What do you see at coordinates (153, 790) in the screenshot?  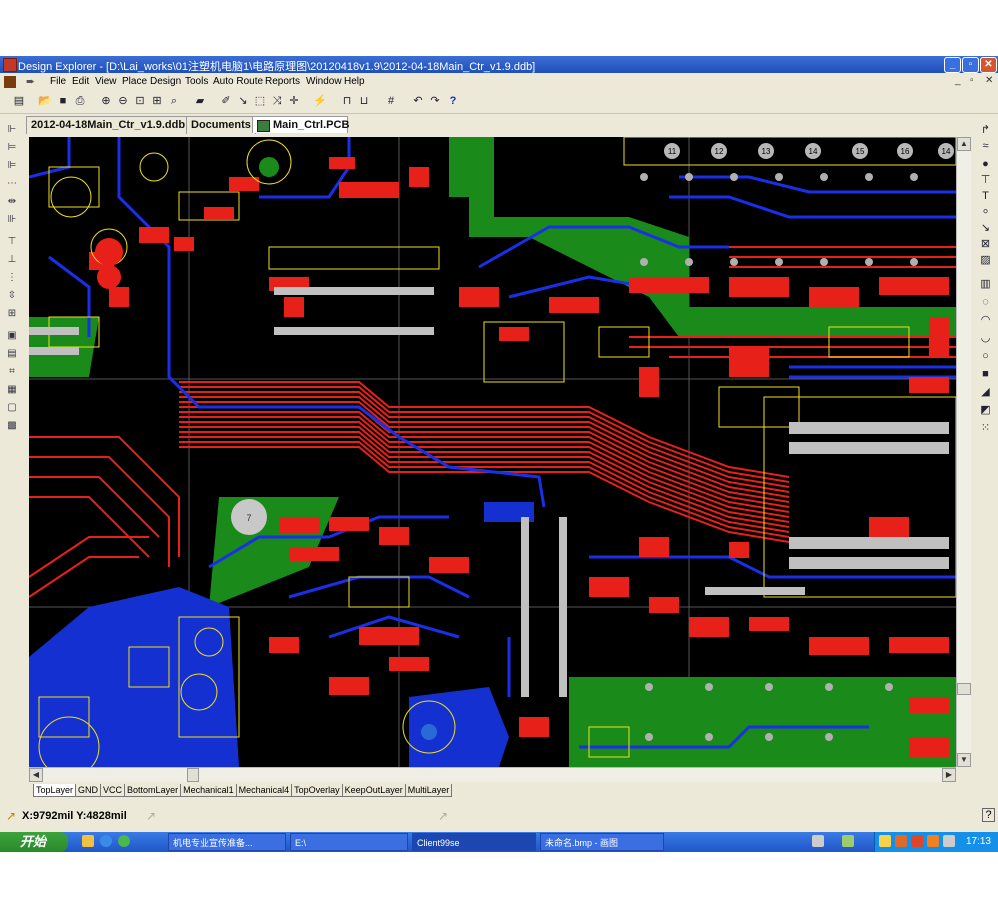 I see `layer-tab-bottomlayer: BottomLayer` at bounding box center [153, 790].